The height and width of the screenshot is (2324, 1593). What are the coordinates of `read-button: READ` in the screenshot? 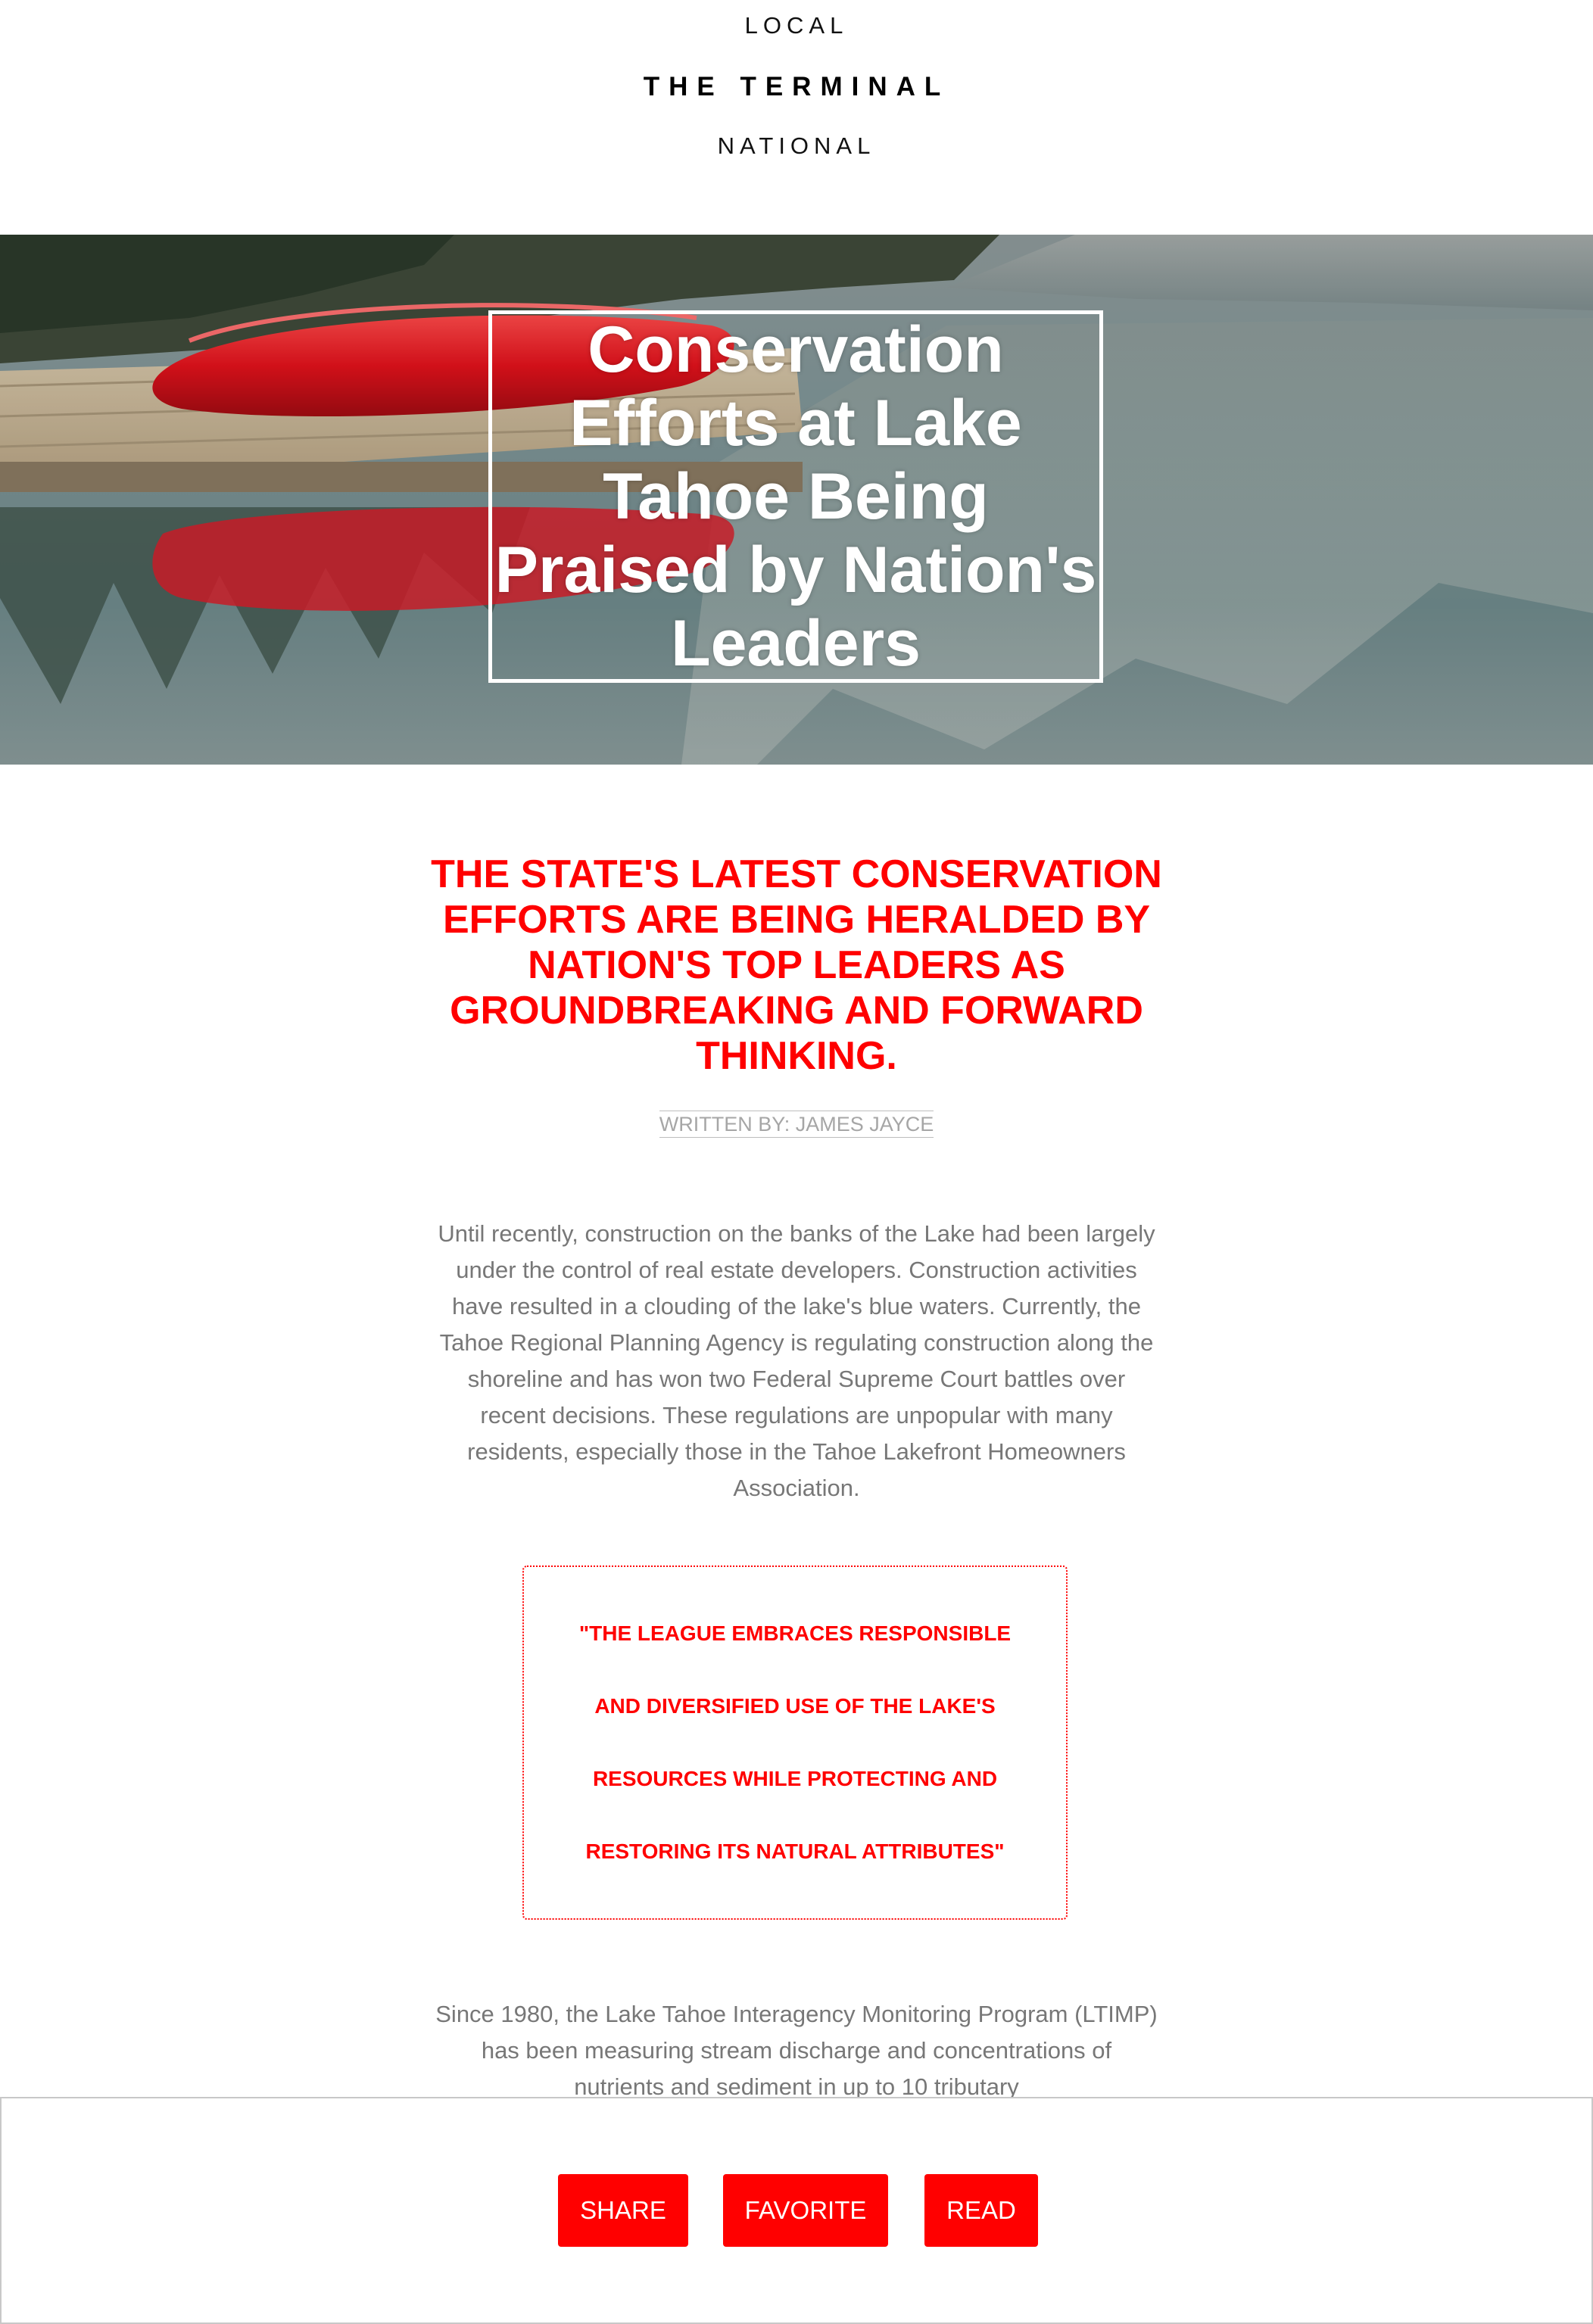 It's located at (981, 2210).